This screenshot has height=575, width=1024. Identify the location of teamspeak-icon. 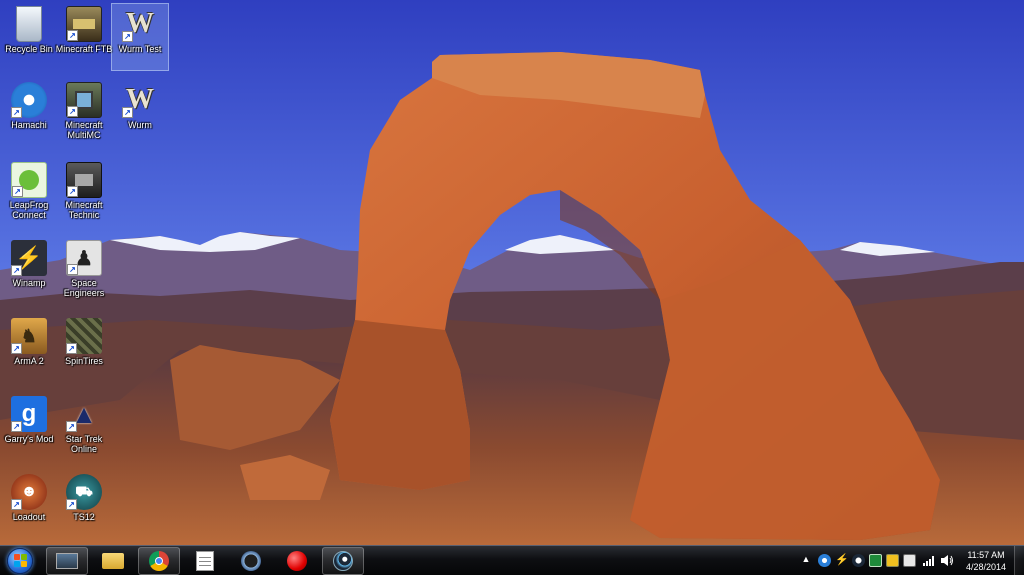
(251, 561).